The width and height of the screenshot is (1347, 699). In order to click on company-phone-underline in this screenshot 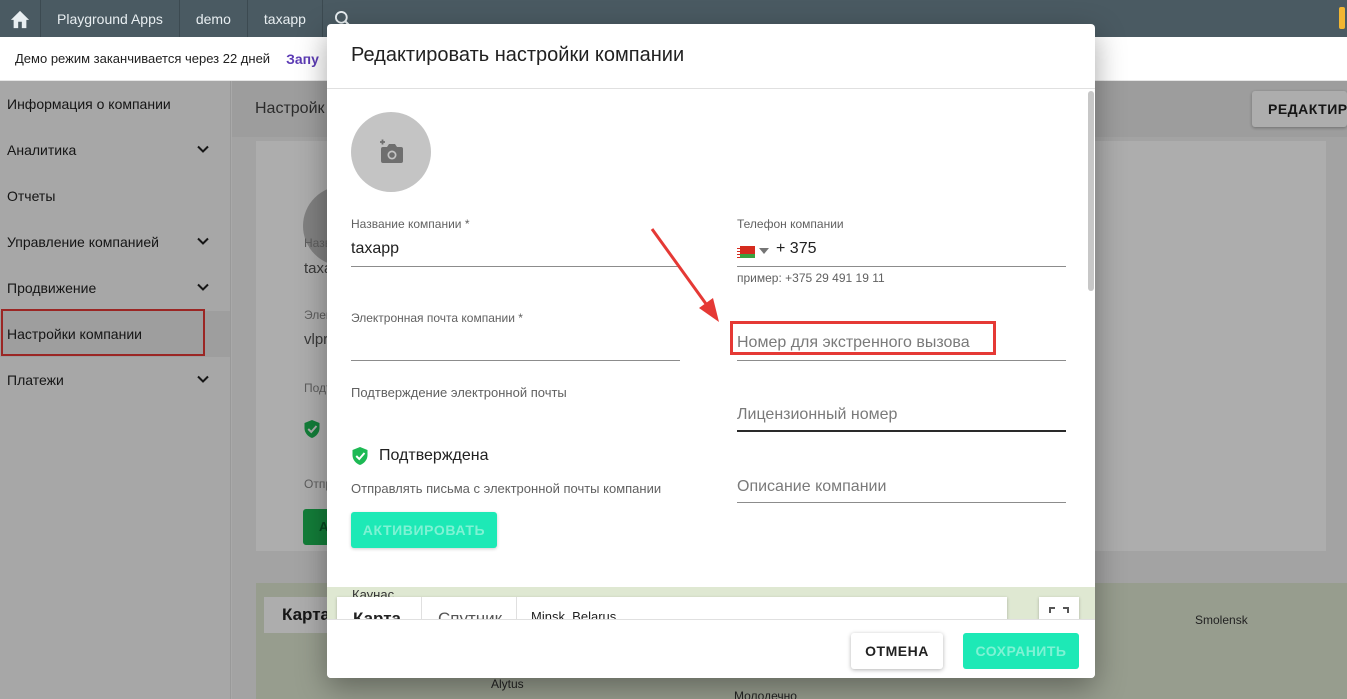, I will do `click(901, 266)`.